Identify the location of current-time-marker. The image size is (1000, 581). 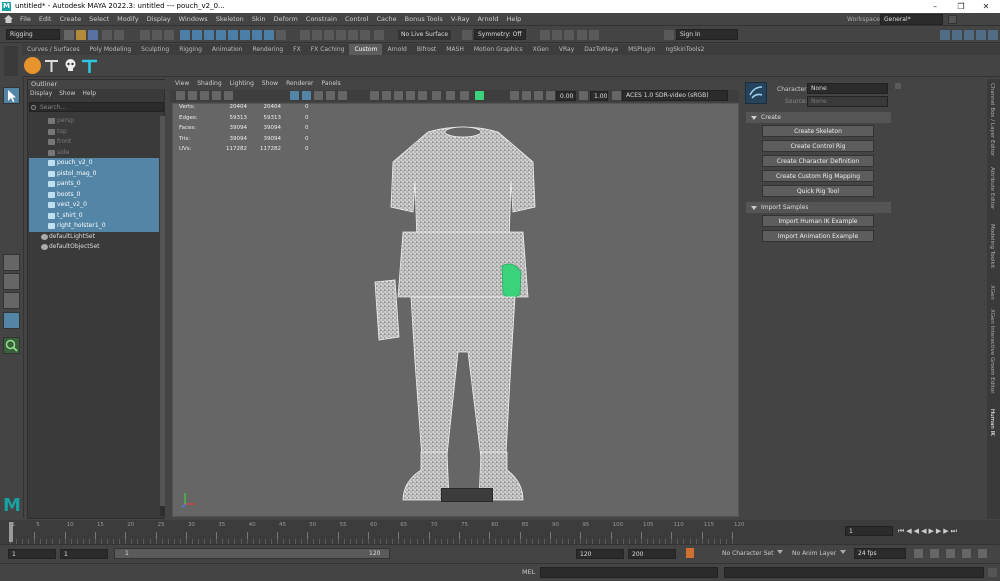
(11, 532).